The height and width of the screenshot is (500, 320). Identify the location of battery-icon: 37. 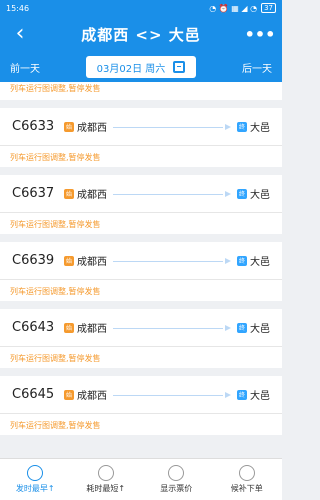
(268, 8).